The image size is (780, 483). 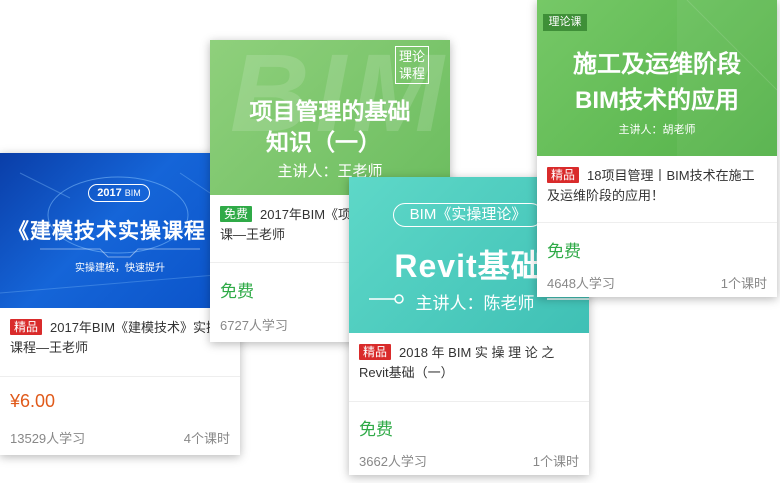 I want to click on theory-badge: 理论课程, so click(x=412, y=65).